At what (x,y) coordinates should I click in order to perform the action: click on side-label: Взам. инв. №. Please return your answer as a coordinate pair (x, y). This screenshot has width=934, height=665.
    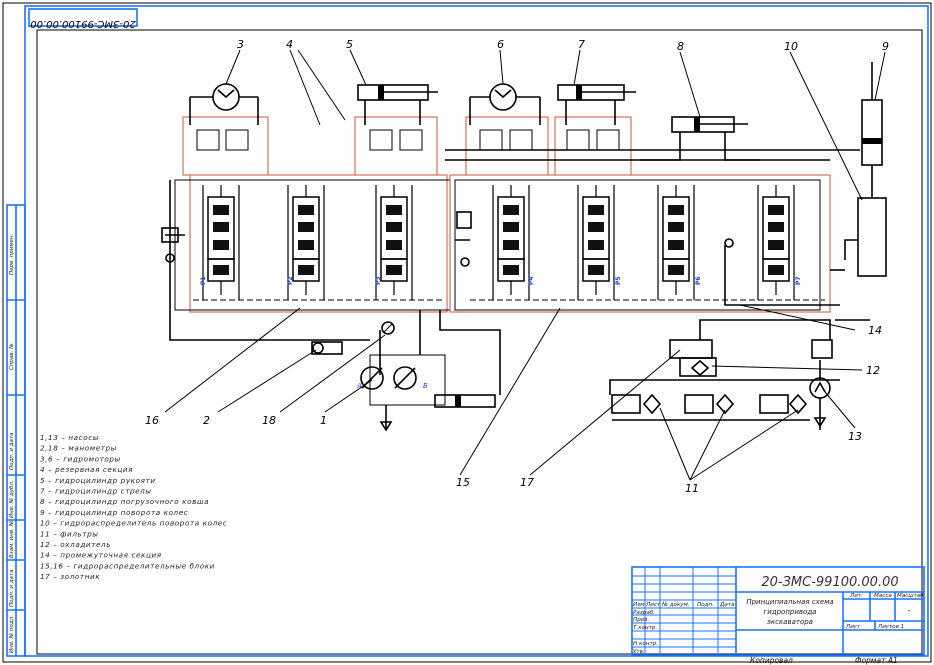
    Looking at the image, I should click on (12, 539).